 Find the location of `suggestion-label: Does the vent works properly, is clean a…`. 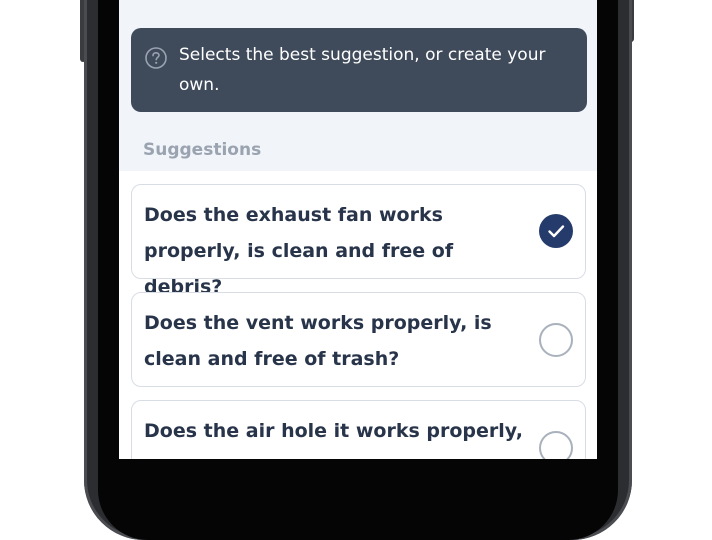

suggestion-label: Does the vent works properly, is clean a… is located at coordinates (318, 341).